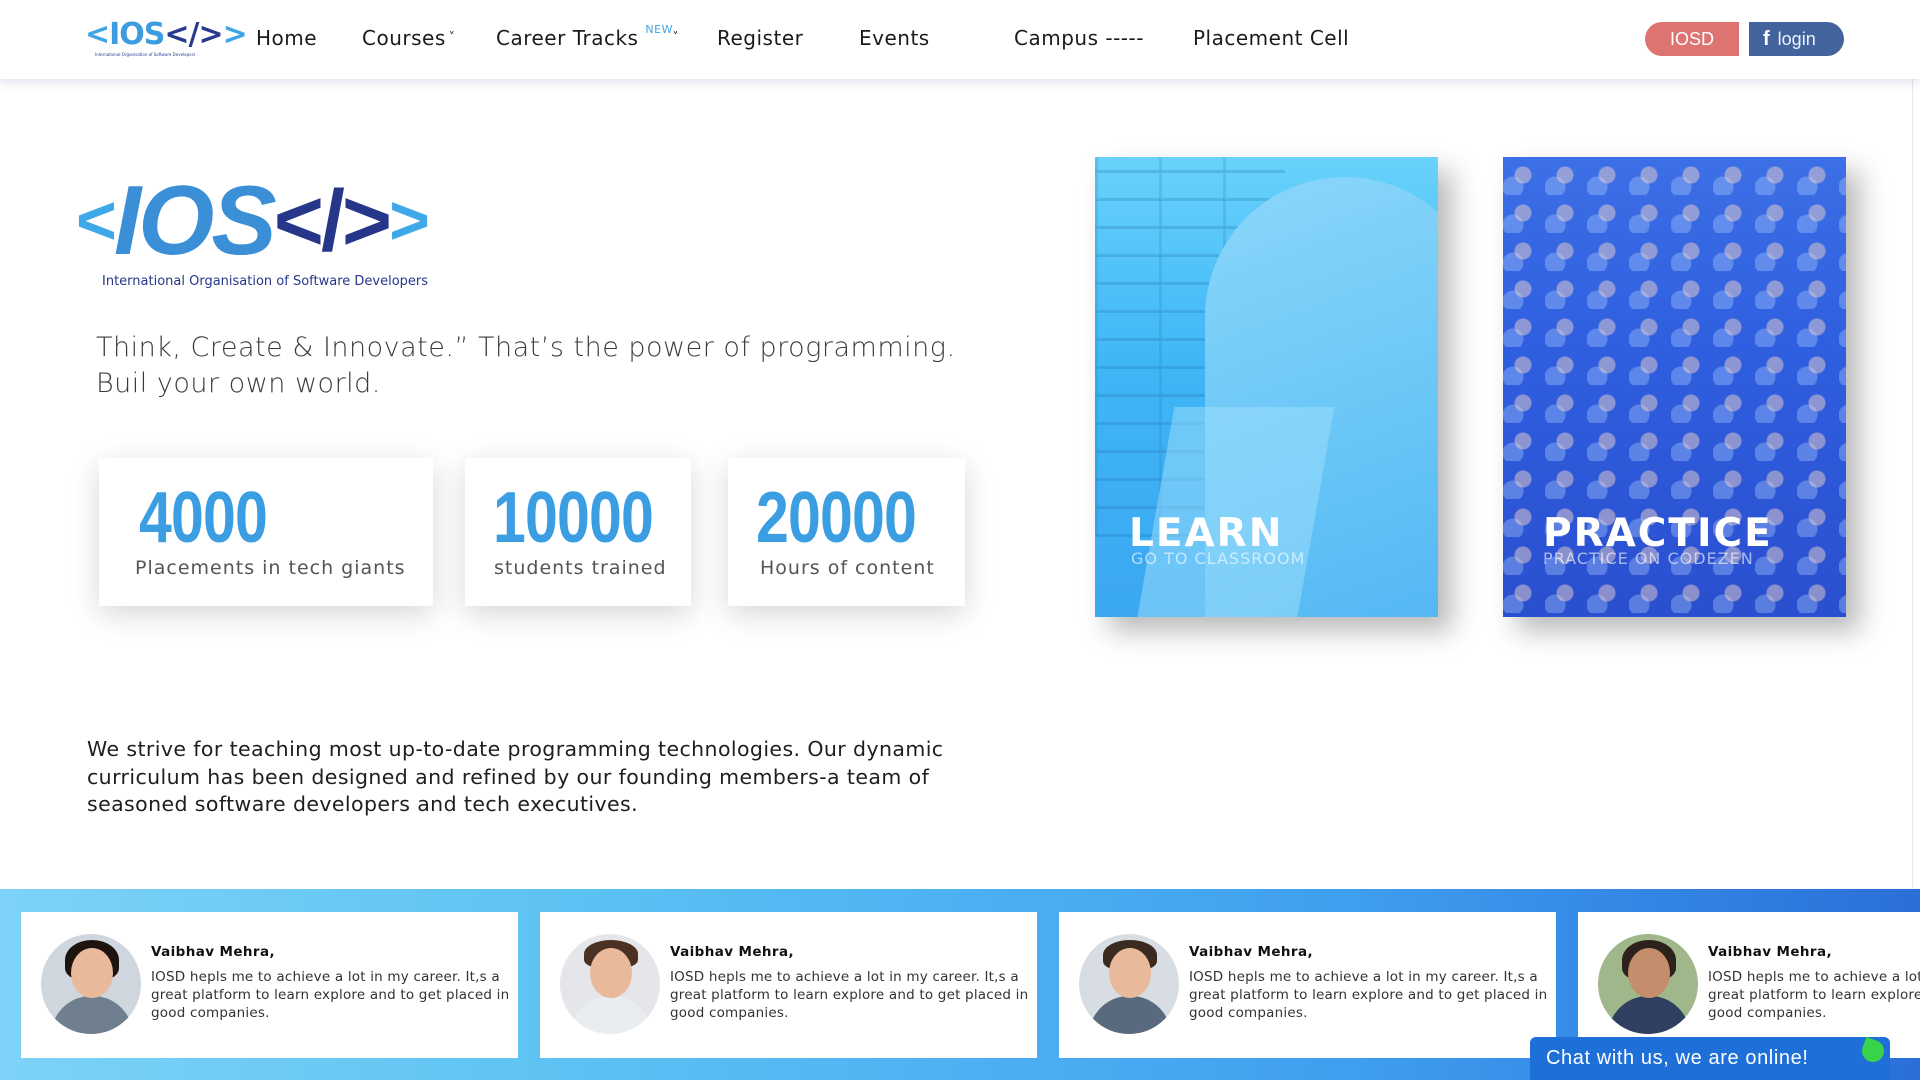 The width and height of the screenshot is (1920, 1080). Describe the element at coordinates (96, 220) in the screenshot. I see `hero-logo-left: <` at that location.